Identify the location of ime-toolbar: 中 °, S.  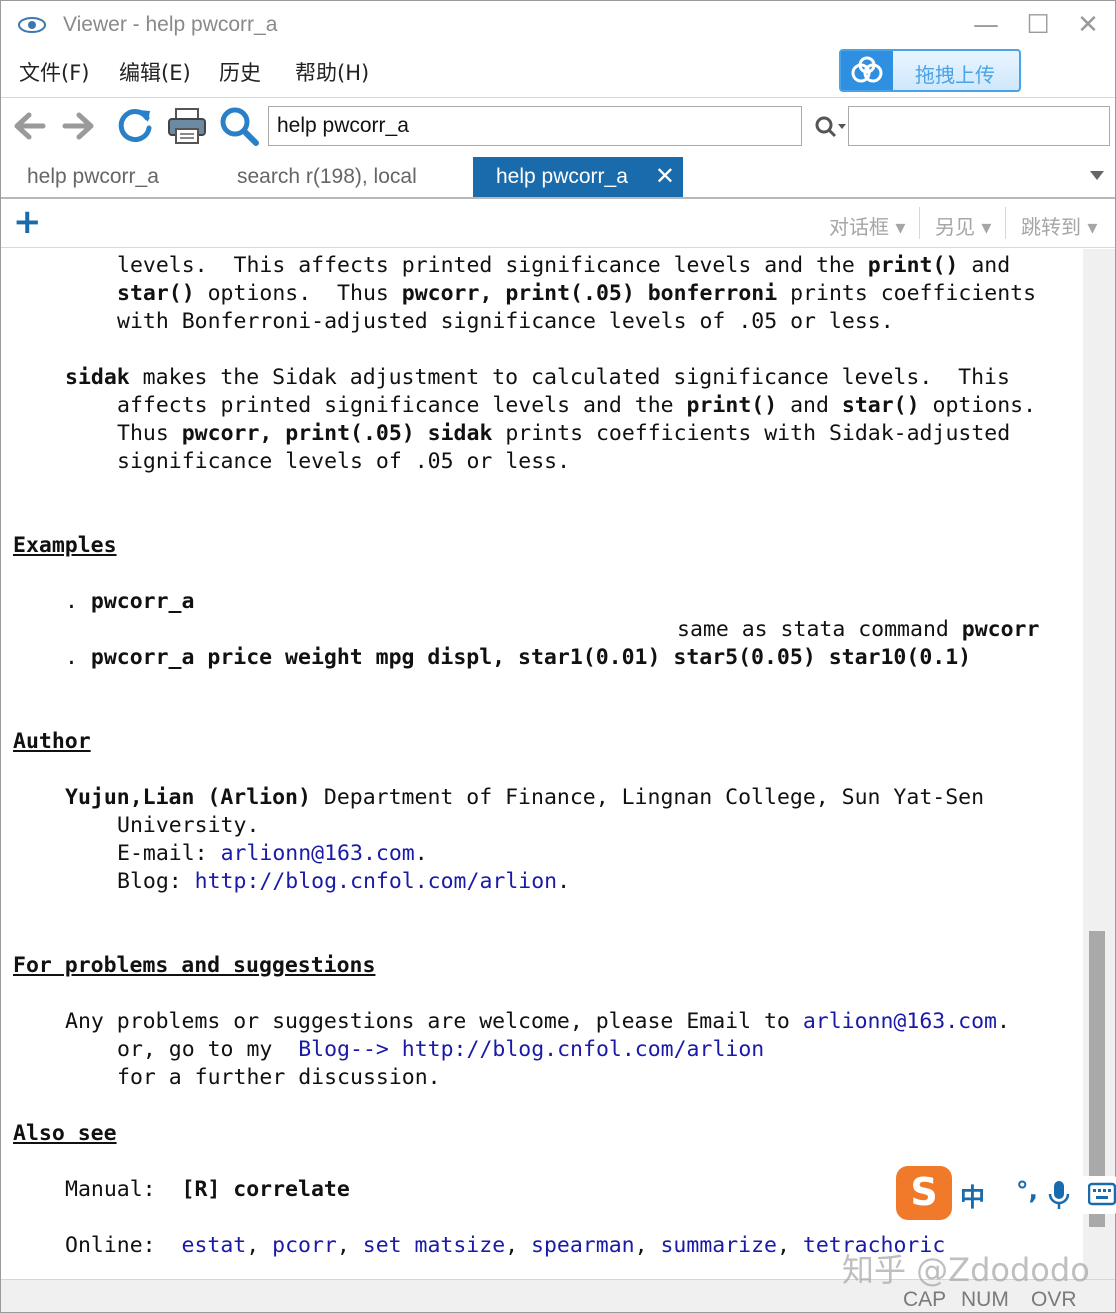
(1006, 1195).